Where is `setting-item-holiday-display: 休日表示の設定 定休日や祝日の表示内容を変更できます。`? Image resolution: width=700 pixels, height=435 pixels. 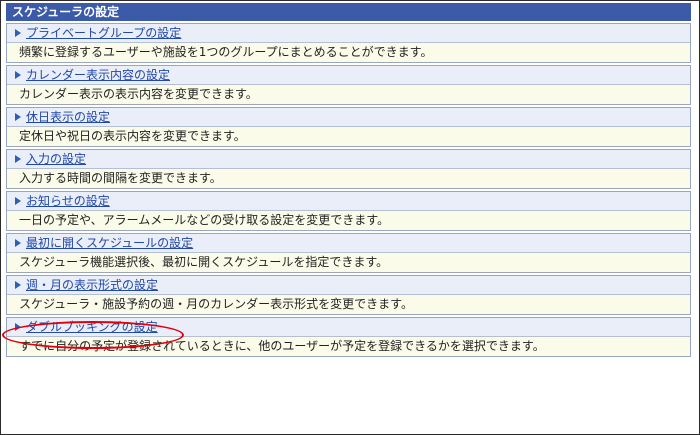 setting-item-holiday-display: 休日表示の設定 定休日や祝日の表示内容を変更できます。 is located at coordinates (348, 127).